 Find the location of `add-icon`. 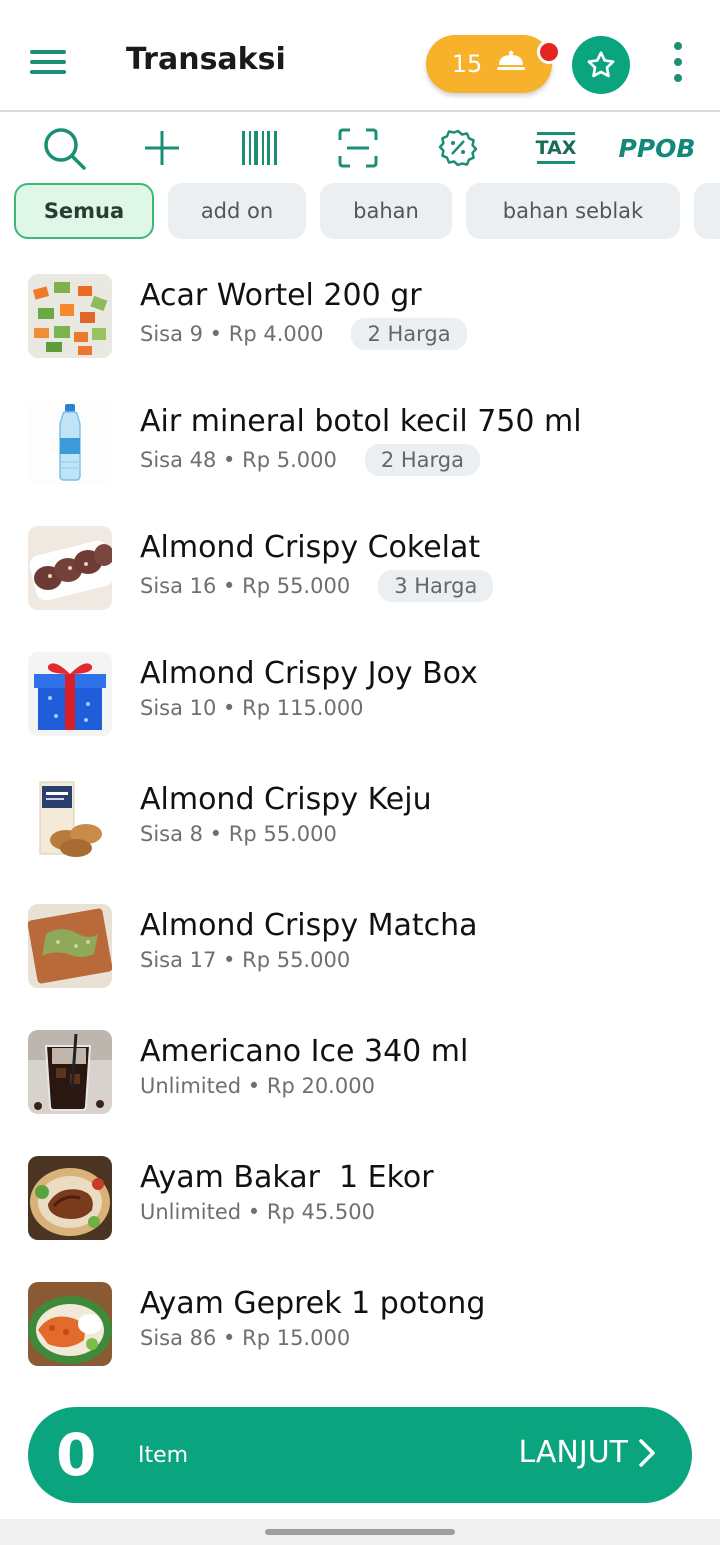

add-icon is located at coordinates (162, 148).